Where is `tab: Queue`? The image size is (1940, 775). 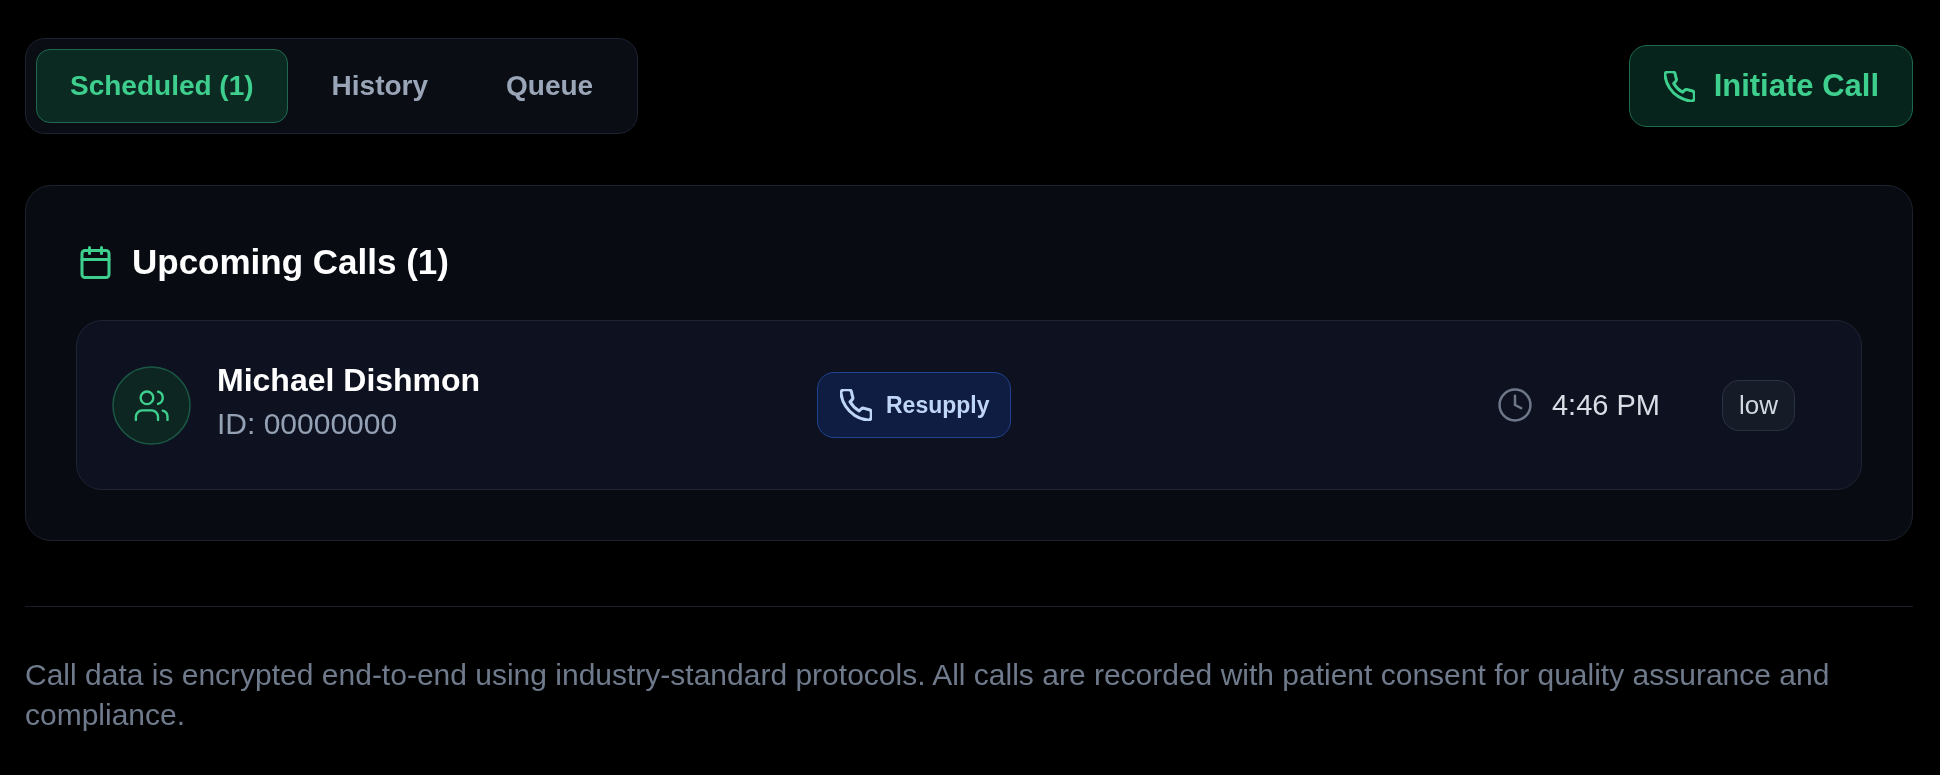
tab: Queue is located at coordinates (550, 86).